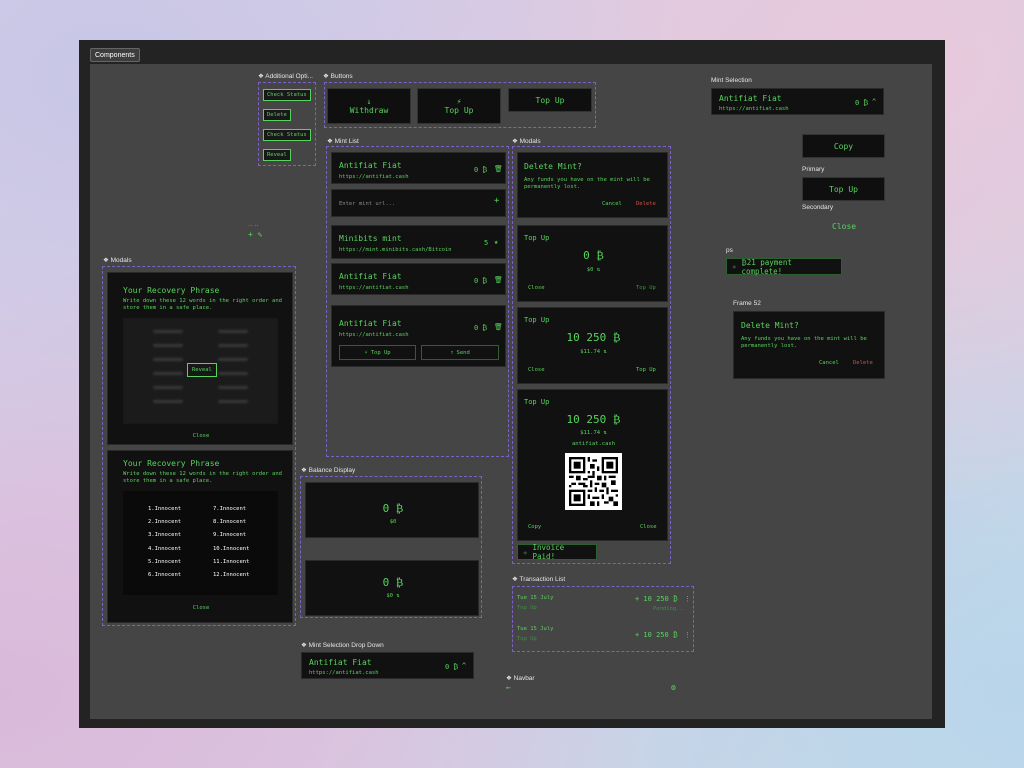 The width and height of the screenshot is (1024, 768). I want to click on modals-center-label: ❖ Modals, so click(526, 141).